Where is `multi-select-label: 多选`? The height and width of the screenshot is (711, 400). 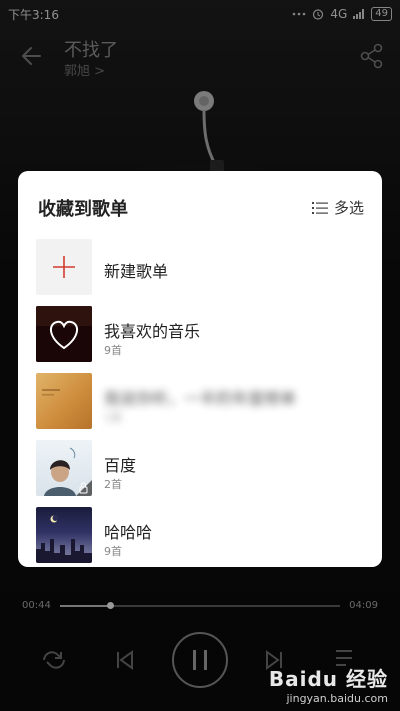 multi-select-label: 多选 is located at coordinates (348, 208).